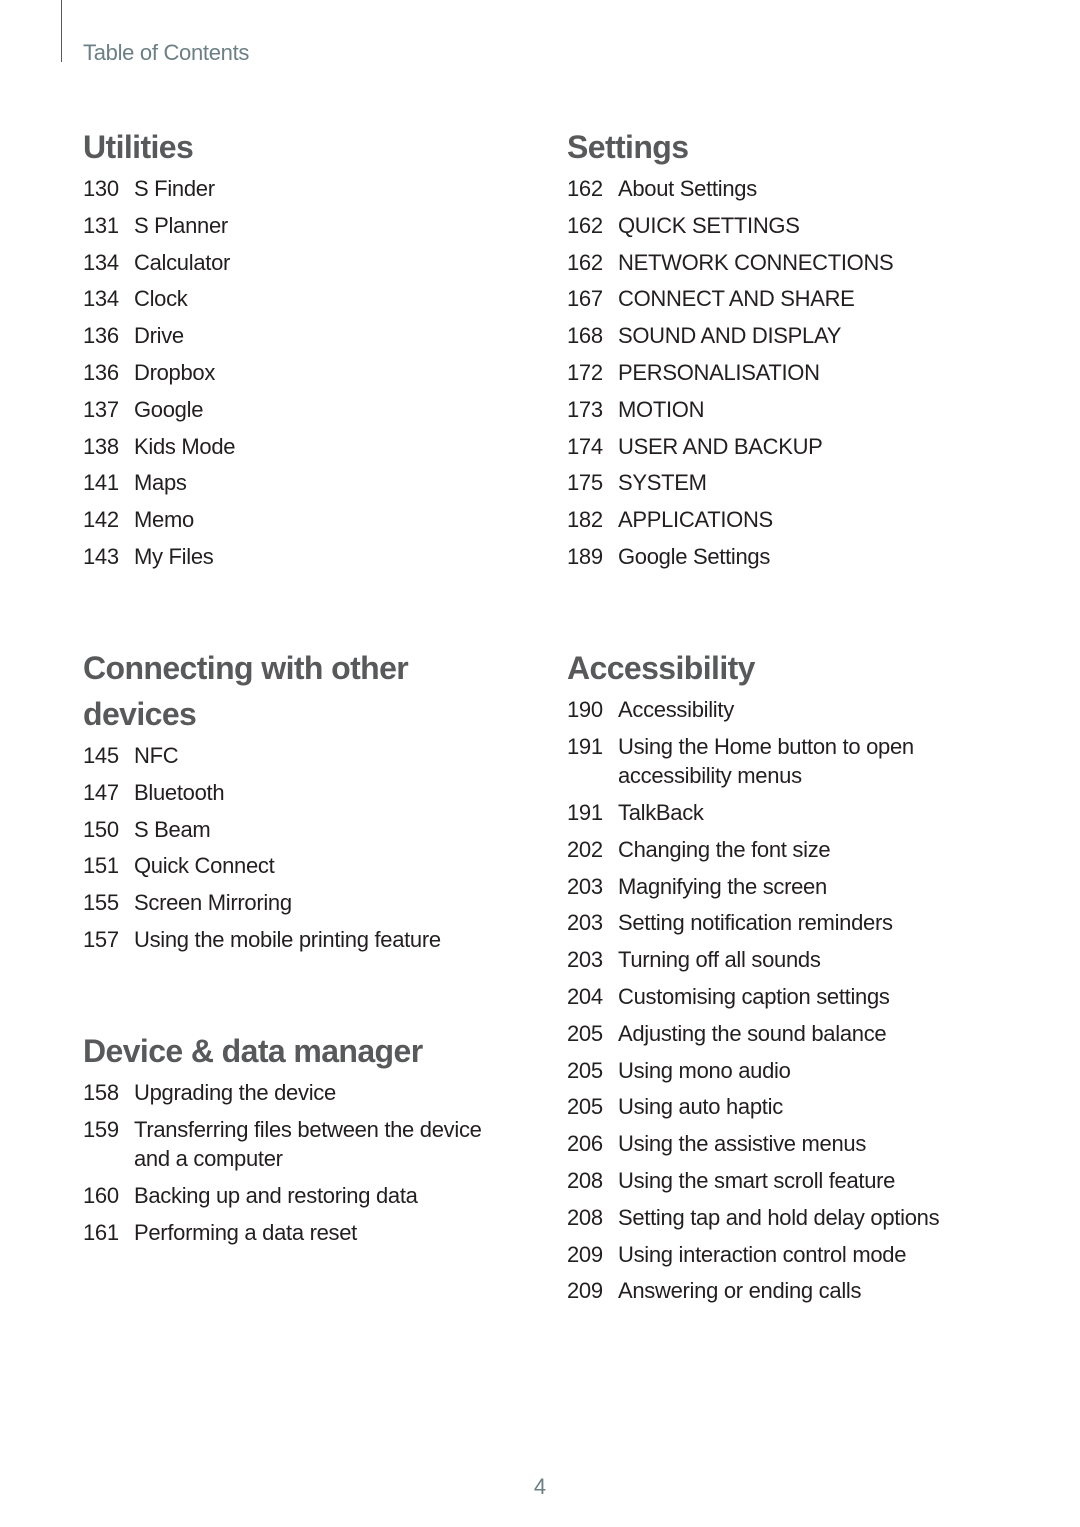  I want to click on toc-entry: 208 Setting tap and hold delay options, so click(767, 1218).